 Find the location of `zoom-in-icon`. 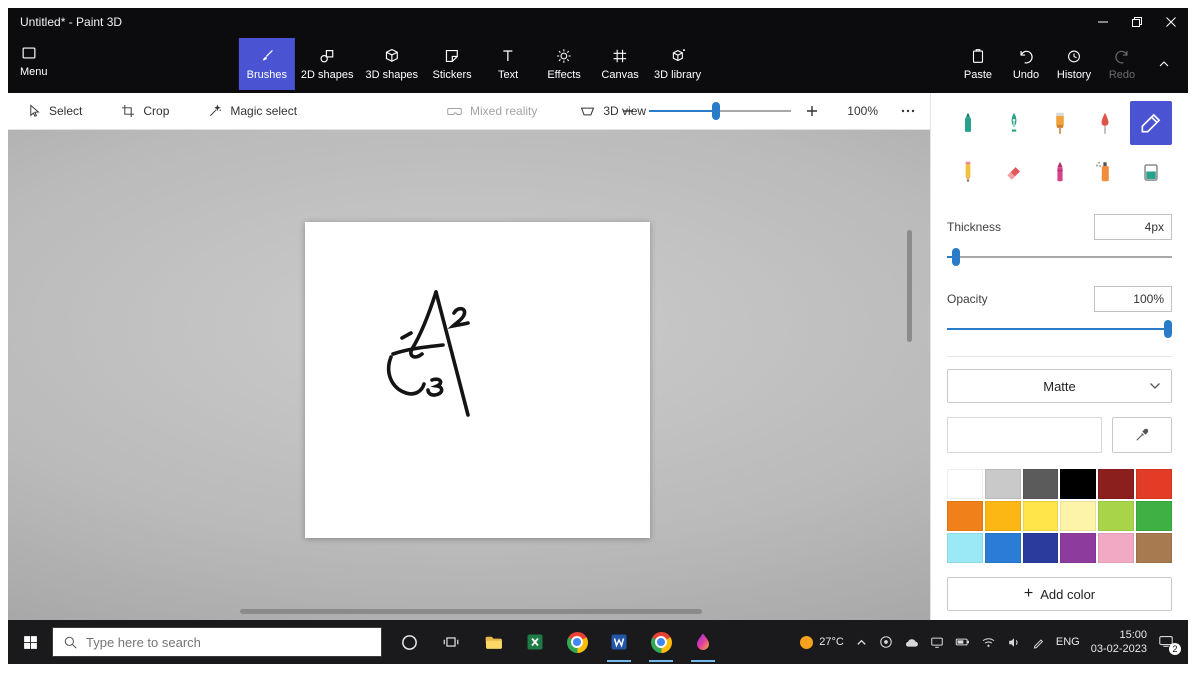

zoom-in-icon is located at coordinates (812, 111).